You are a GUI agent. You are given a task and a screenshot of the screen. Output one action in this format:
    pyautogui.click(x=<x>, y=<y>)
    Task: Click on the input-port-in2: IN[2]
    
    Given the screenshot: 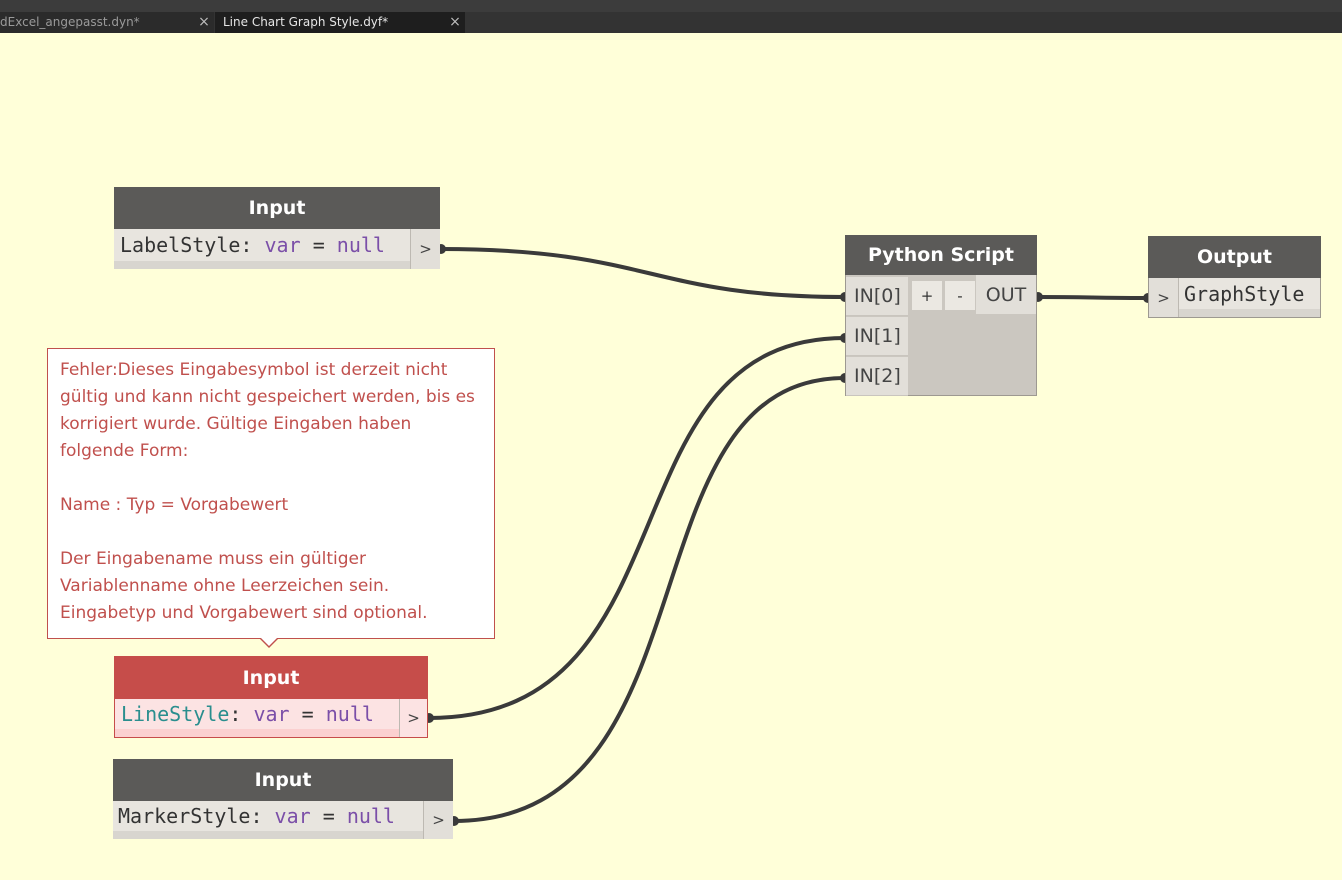 What is the action you would take?
    pyautogui.click(x=877, y=376)
    